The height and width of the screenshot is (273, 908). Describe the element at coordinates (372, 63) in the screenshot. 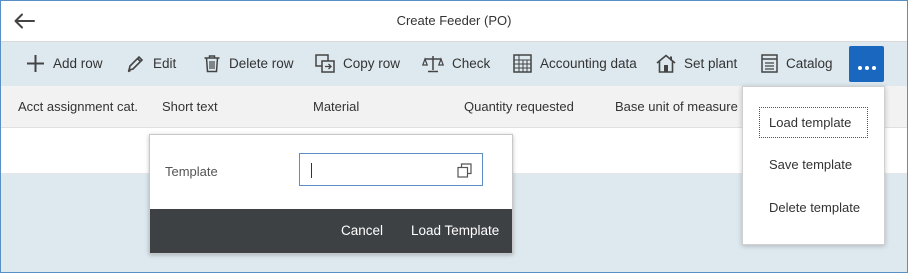

I see `copy-row-label: Copy row` at that location.